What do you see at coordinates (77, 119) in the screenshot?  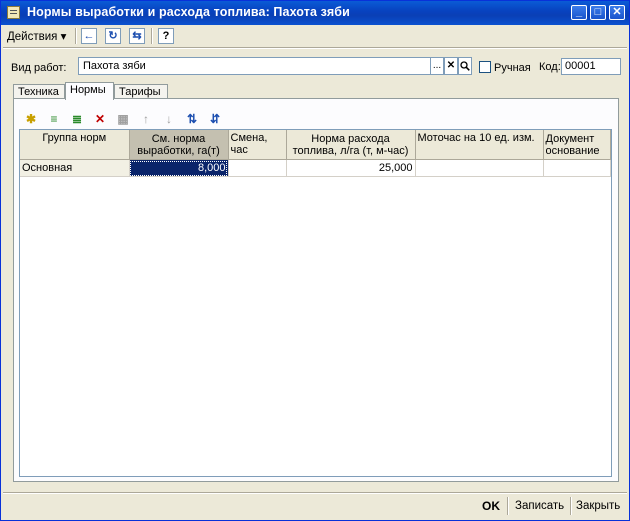 I see `copy-row-icon: ≣` at bounding box center [77, 119].